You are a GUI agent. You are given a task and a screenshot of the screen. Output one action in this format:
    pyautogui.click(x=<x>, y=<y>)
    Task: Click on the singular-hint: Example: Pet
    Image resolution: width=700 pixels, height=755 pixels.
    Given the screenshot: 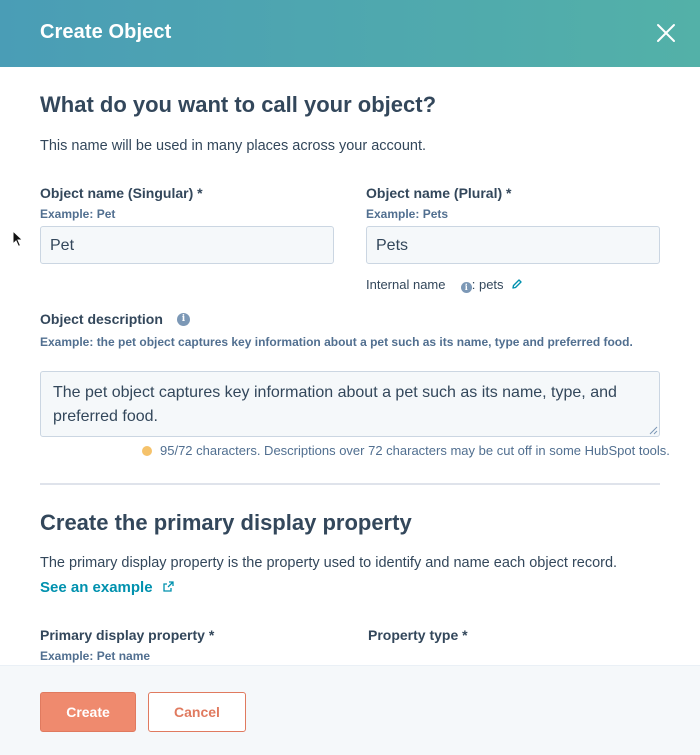 What is the action you would take?
    pyautogui.click(x=78, y=214)
    